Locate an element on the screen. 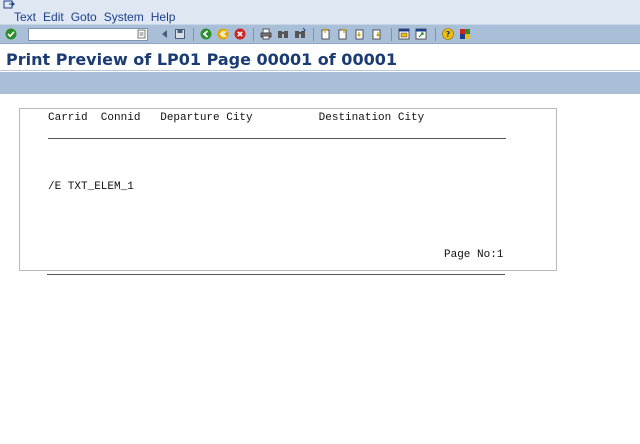 This screenshot has width=640, height=444. menu-items: Text Edit Goto System Help is located at coordinates (98, 17).